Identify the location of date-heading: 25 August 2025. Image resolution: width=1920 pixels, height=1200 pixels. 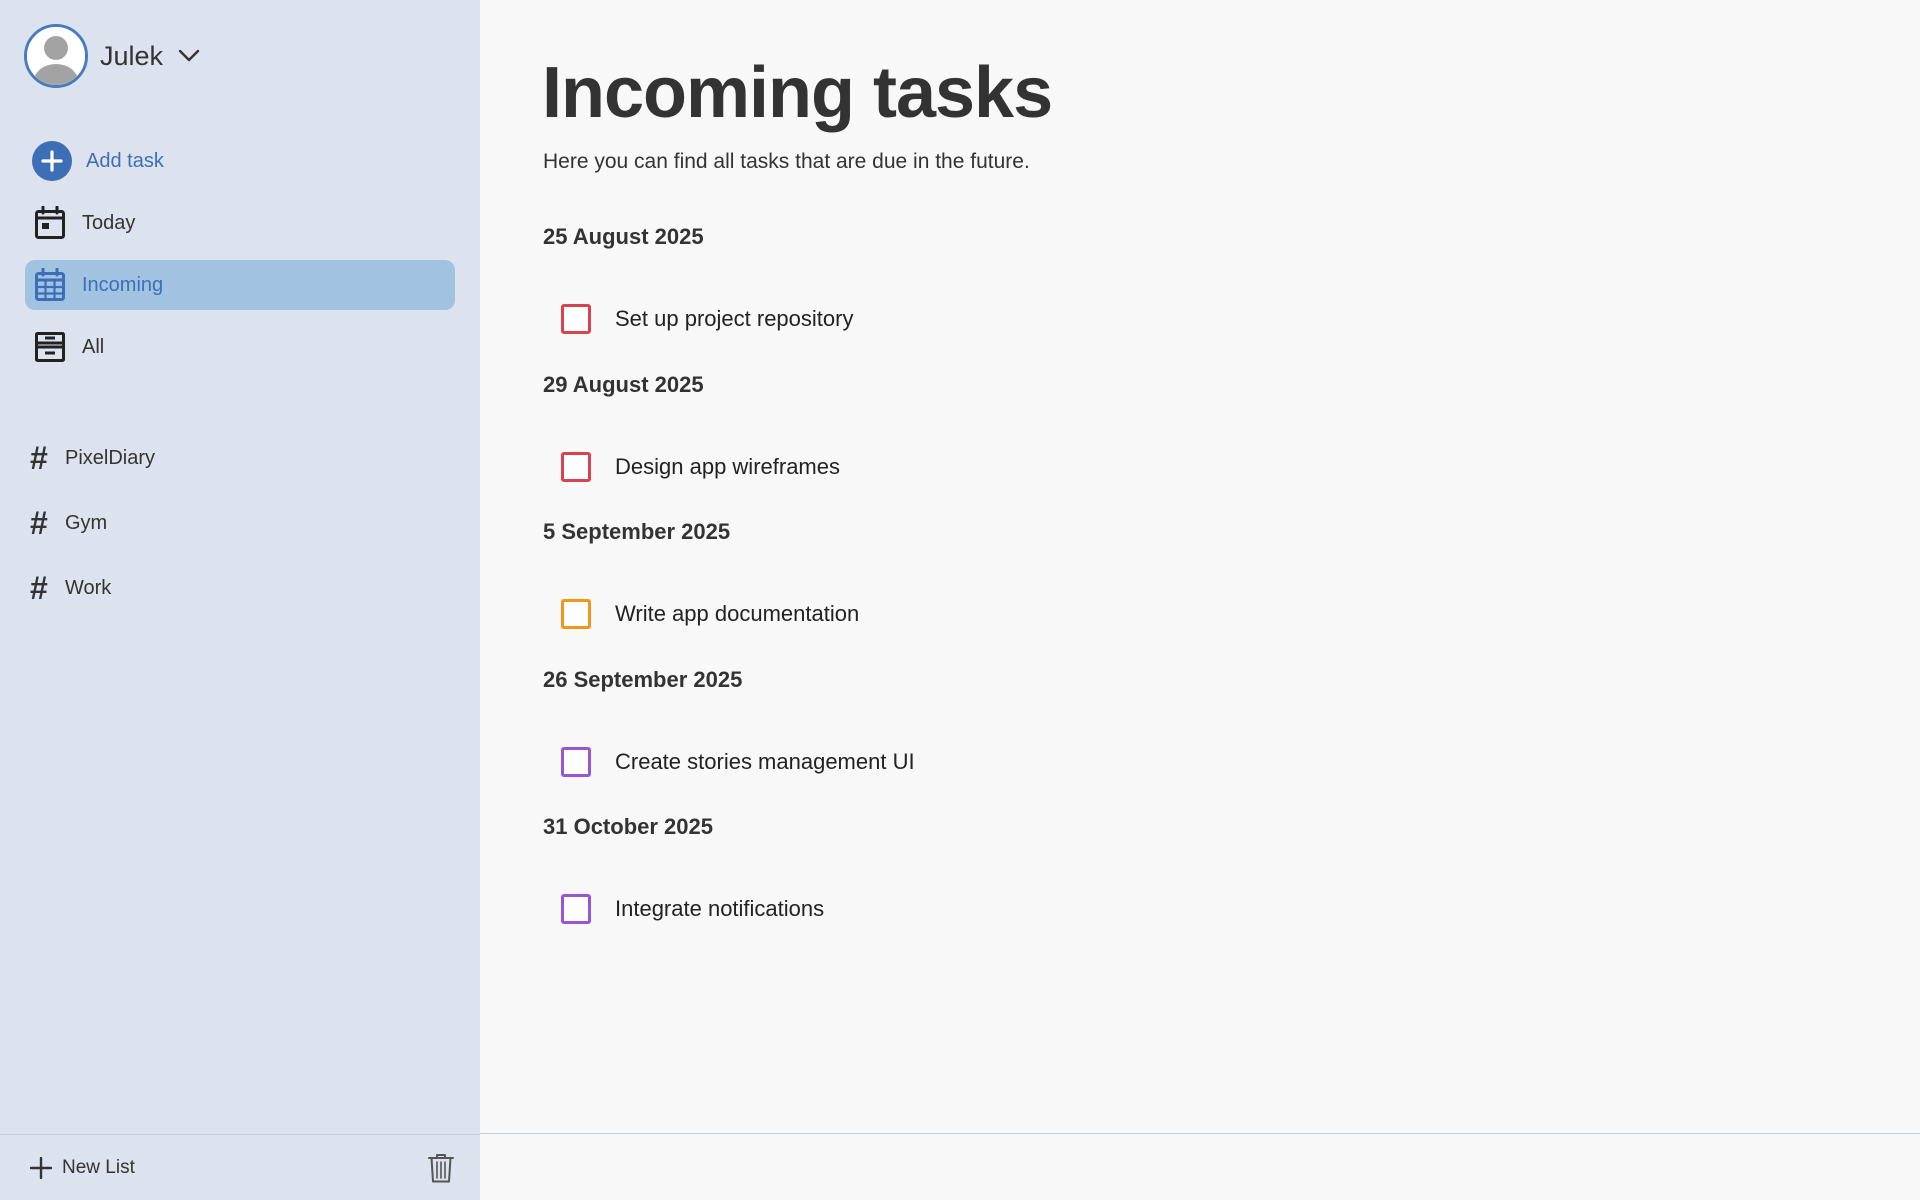
(623, 236).